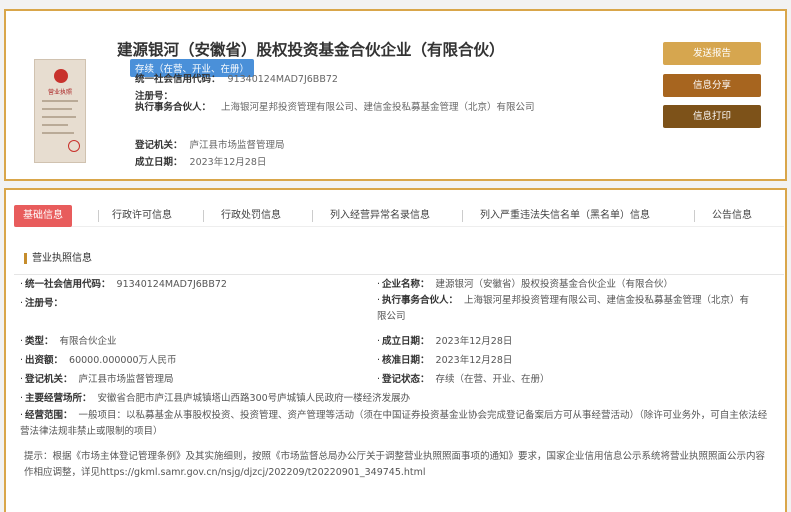 This screenshot has height=512, width=791. What do you see at coordinates (406, 284) in the screenshot?
I see `field-label: 企业名称：` at bounding box center [406, 284].